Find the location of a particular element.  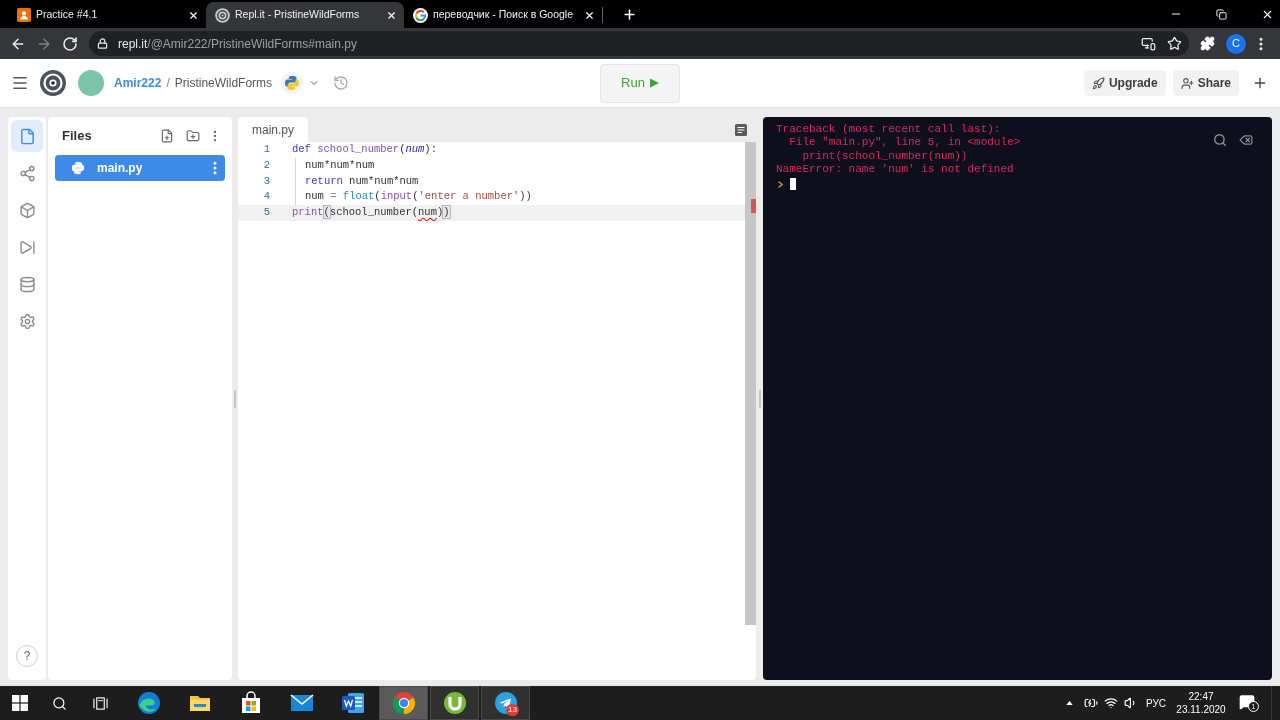

settings-icon is located at coordinates (27, 321).